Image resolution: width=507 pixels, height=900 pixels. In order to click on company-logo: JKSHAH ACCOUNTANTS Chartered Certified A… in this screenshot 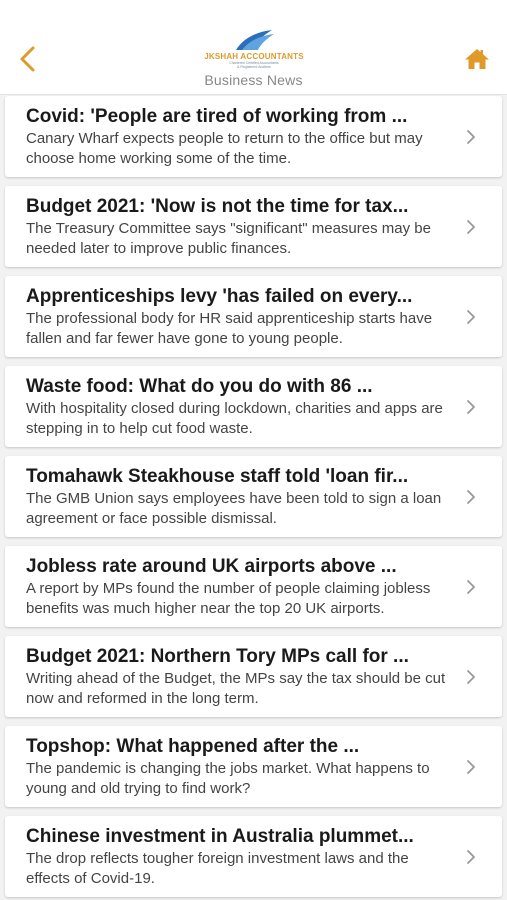, I will do `click(254, 53)`.